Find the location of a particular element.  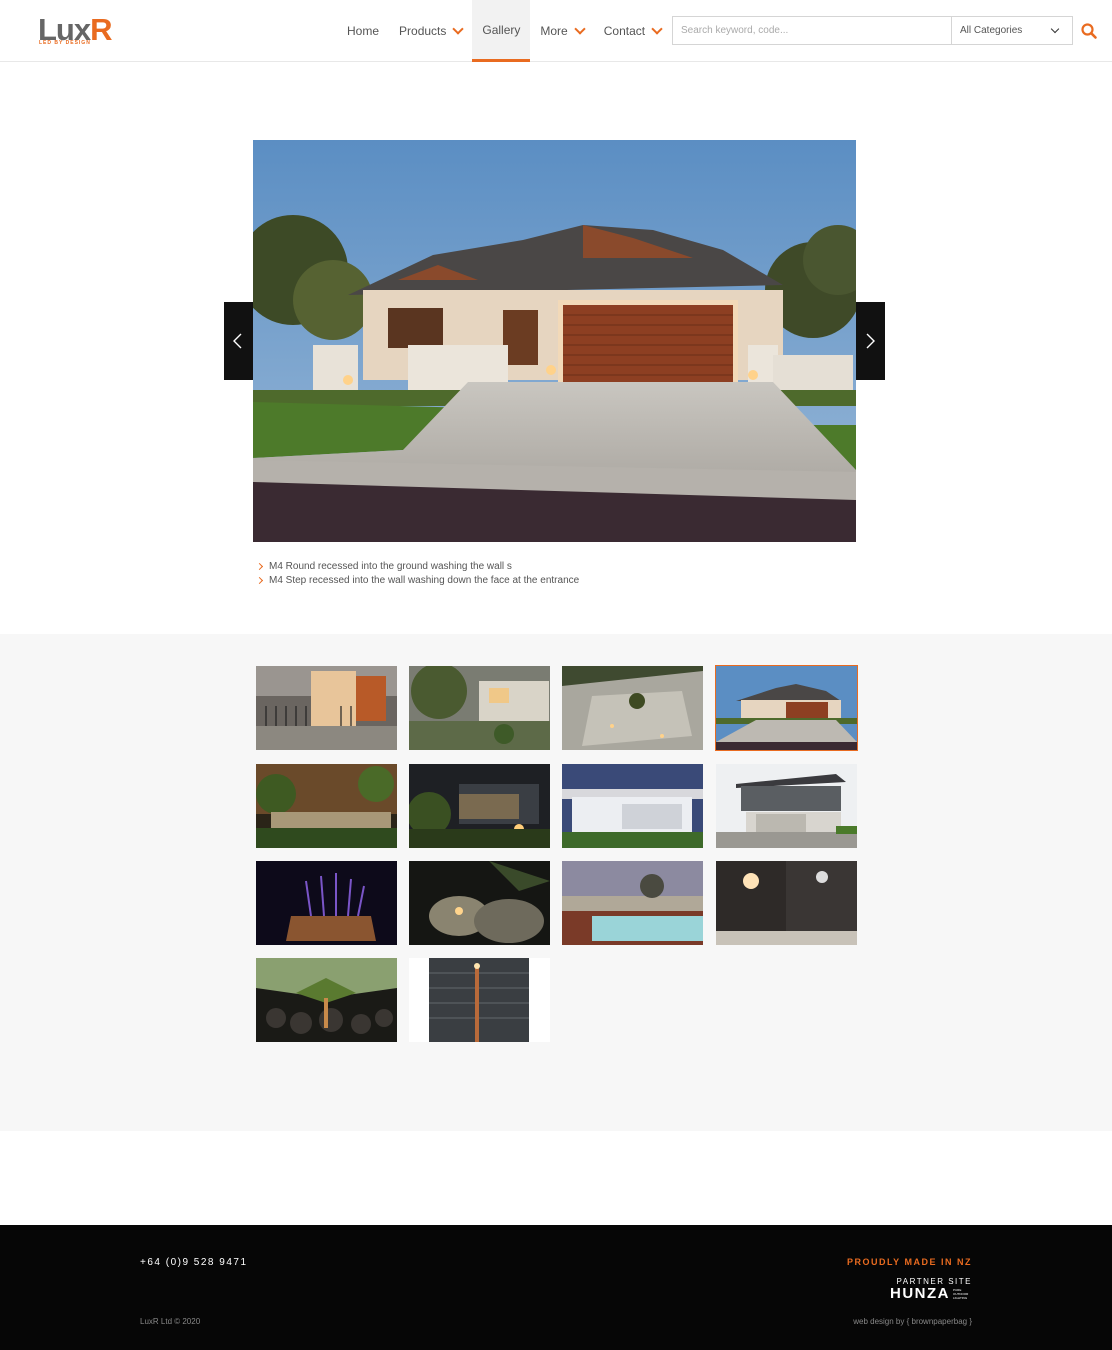

slider-next-button is located at coordinates (870, 341).